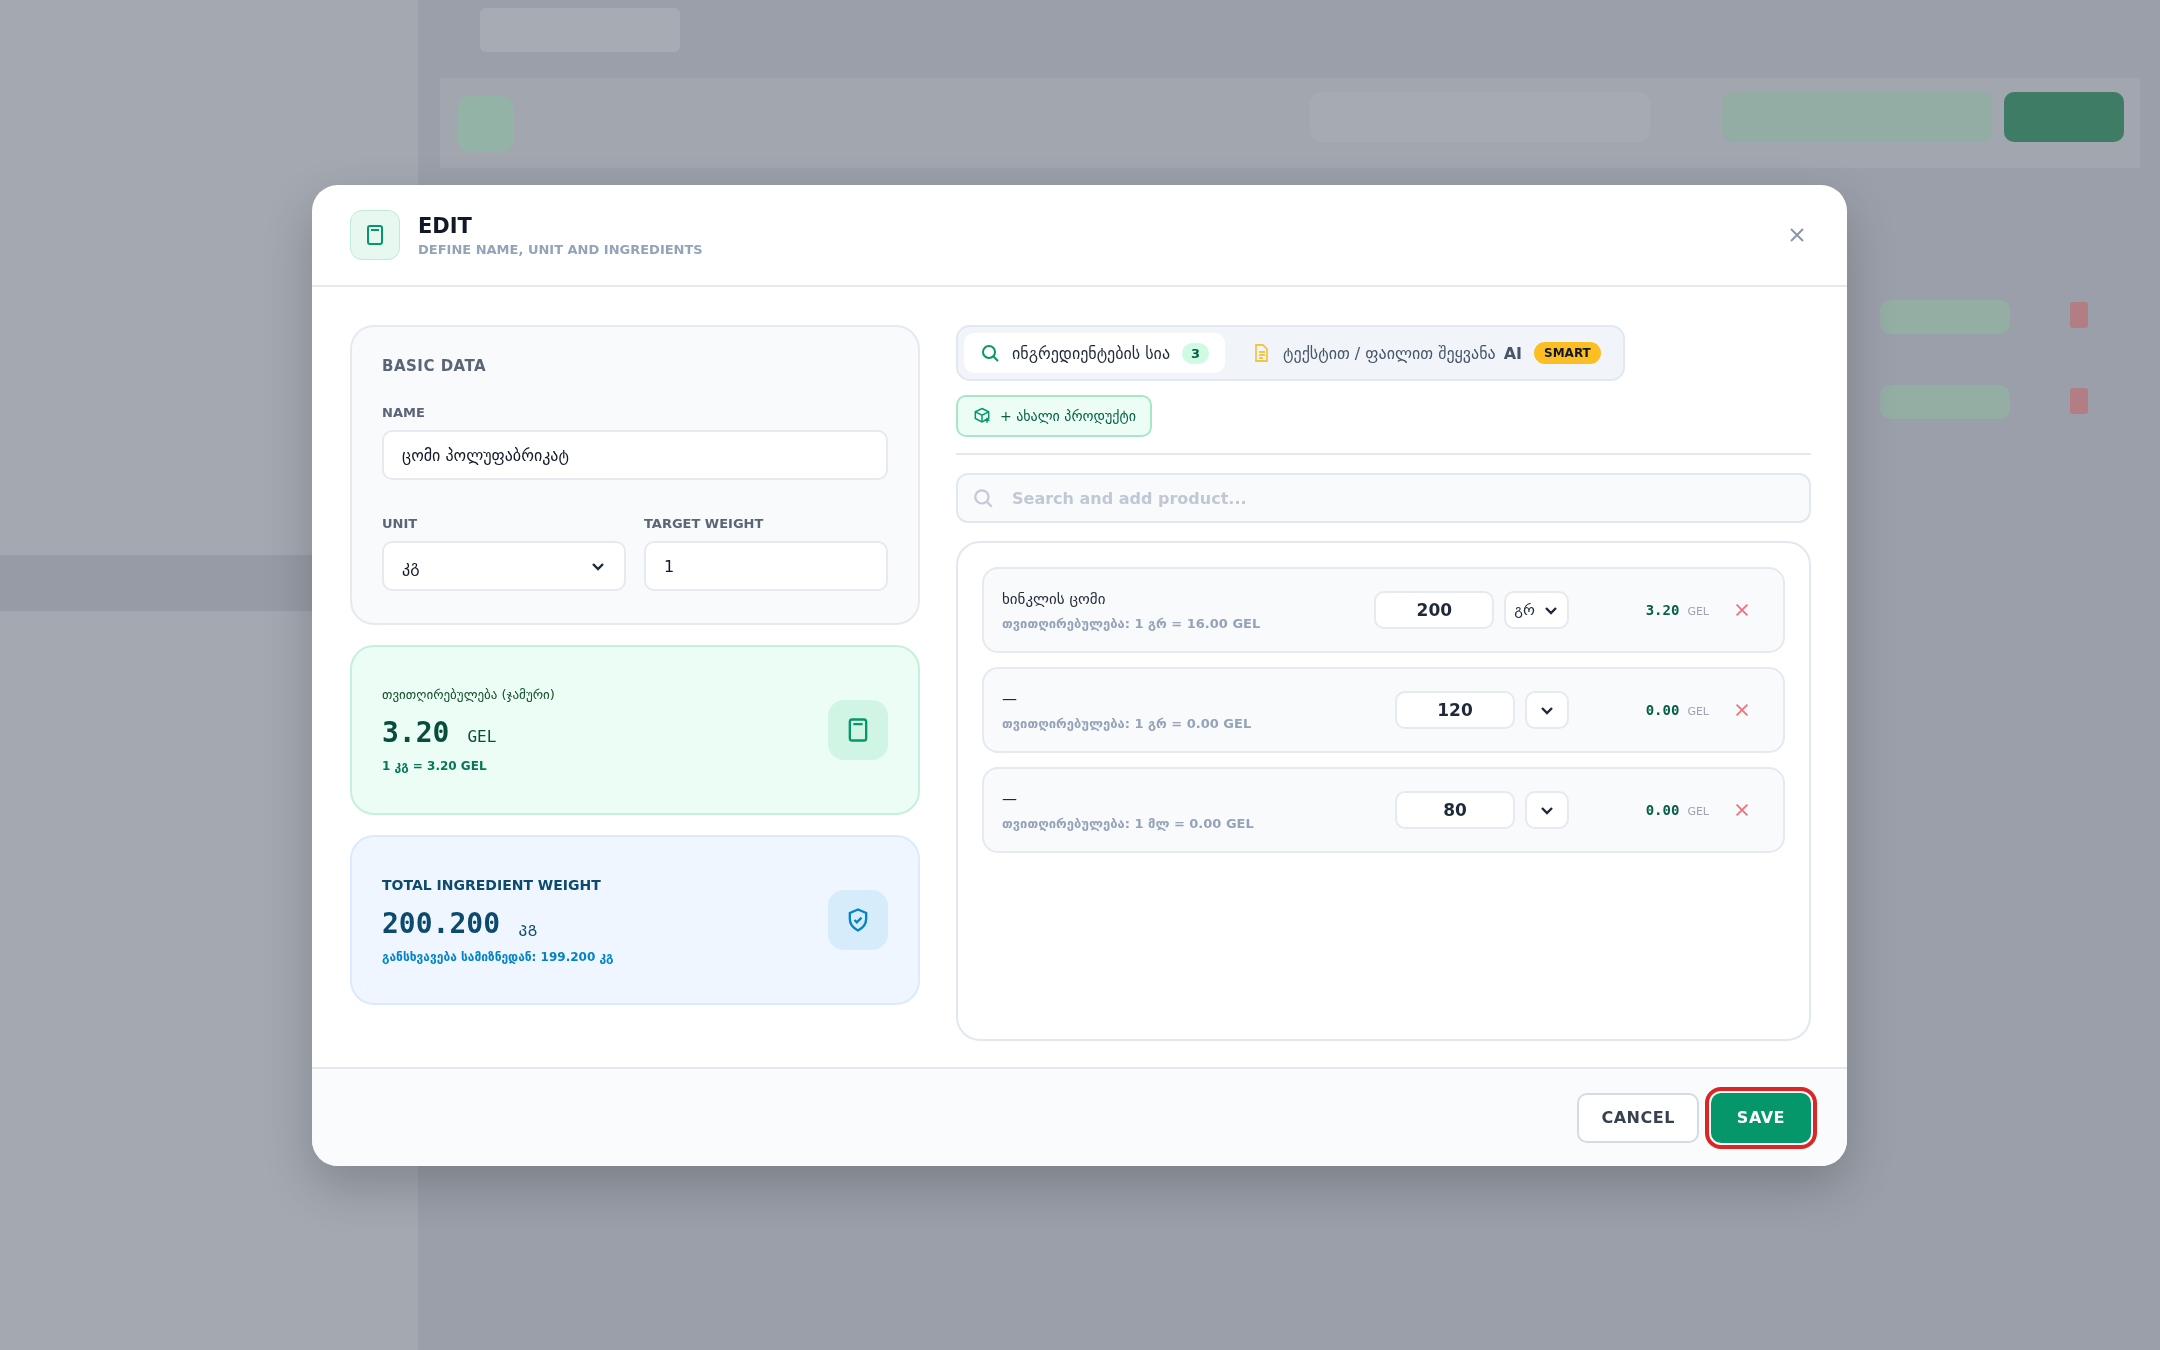 The height and width of the screenshot is (1350, 2160). What do you see at coordinates (1455, 710) in the screenshot?
I see `quantity-field: 120` at bounding box center [1455, 710].